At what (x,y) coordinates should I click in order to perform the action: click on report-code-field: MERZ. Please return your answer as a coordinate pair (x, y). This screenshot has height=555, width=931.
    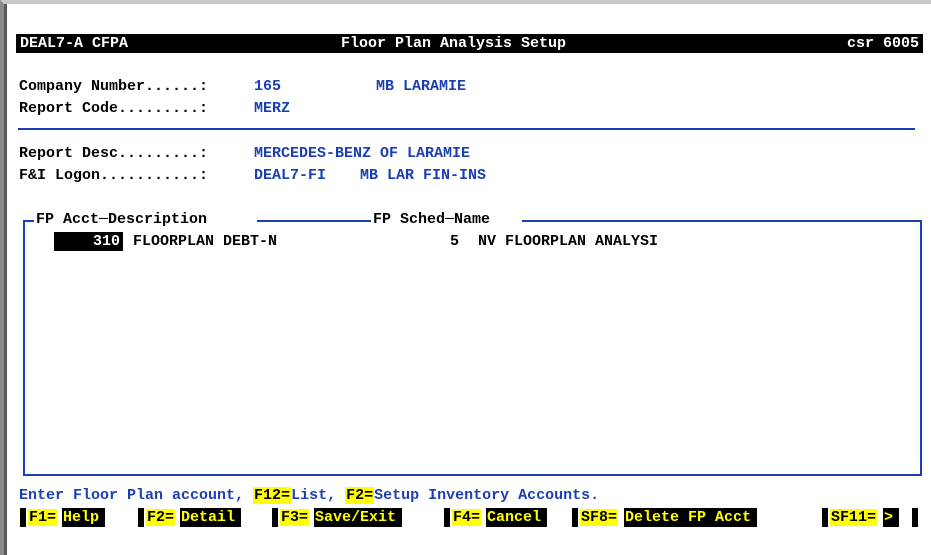
    Looking at the image, I should click on (272, 108).